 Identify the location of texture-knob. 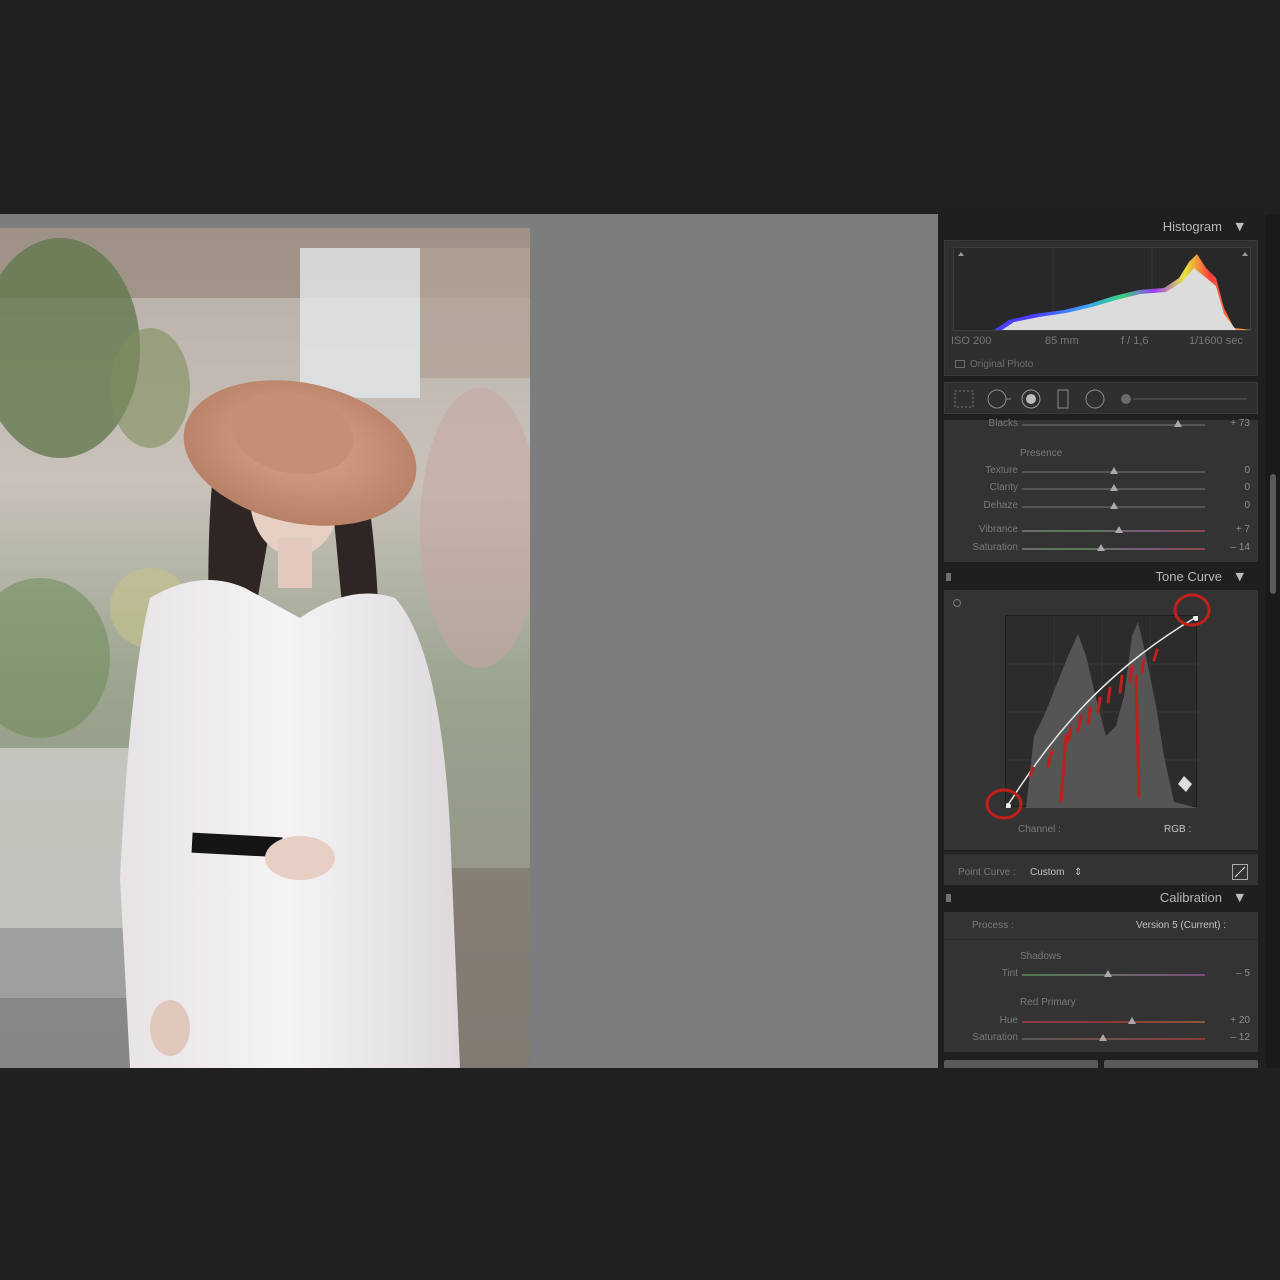
(1113, 470).